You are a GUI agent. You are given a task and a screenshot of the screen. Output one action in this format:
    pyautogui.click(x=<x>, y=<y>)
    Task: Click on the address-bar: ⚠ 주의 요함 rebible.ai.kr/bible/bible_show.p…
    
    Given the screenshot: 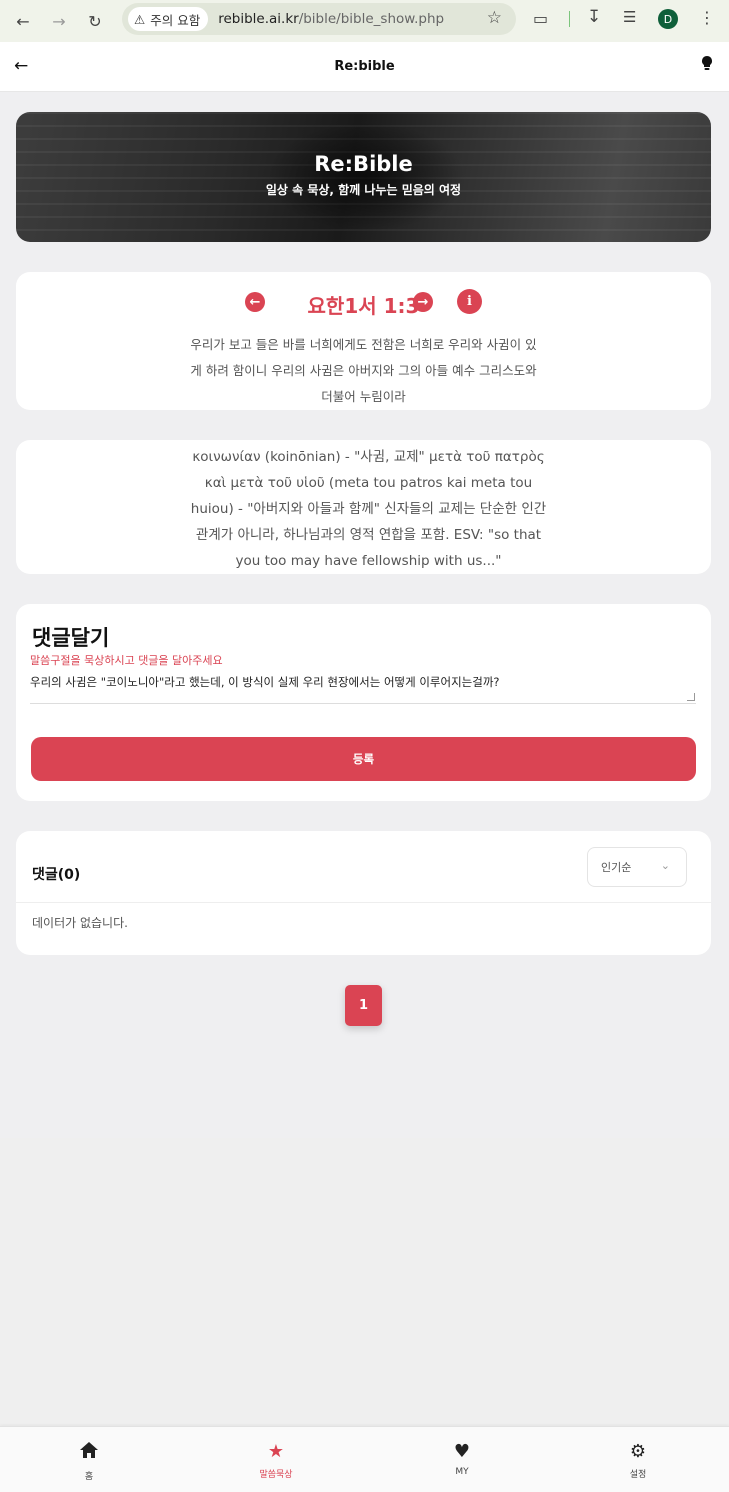 What is the action you would take?
    pyautogui.click(x=319, y=19)
    